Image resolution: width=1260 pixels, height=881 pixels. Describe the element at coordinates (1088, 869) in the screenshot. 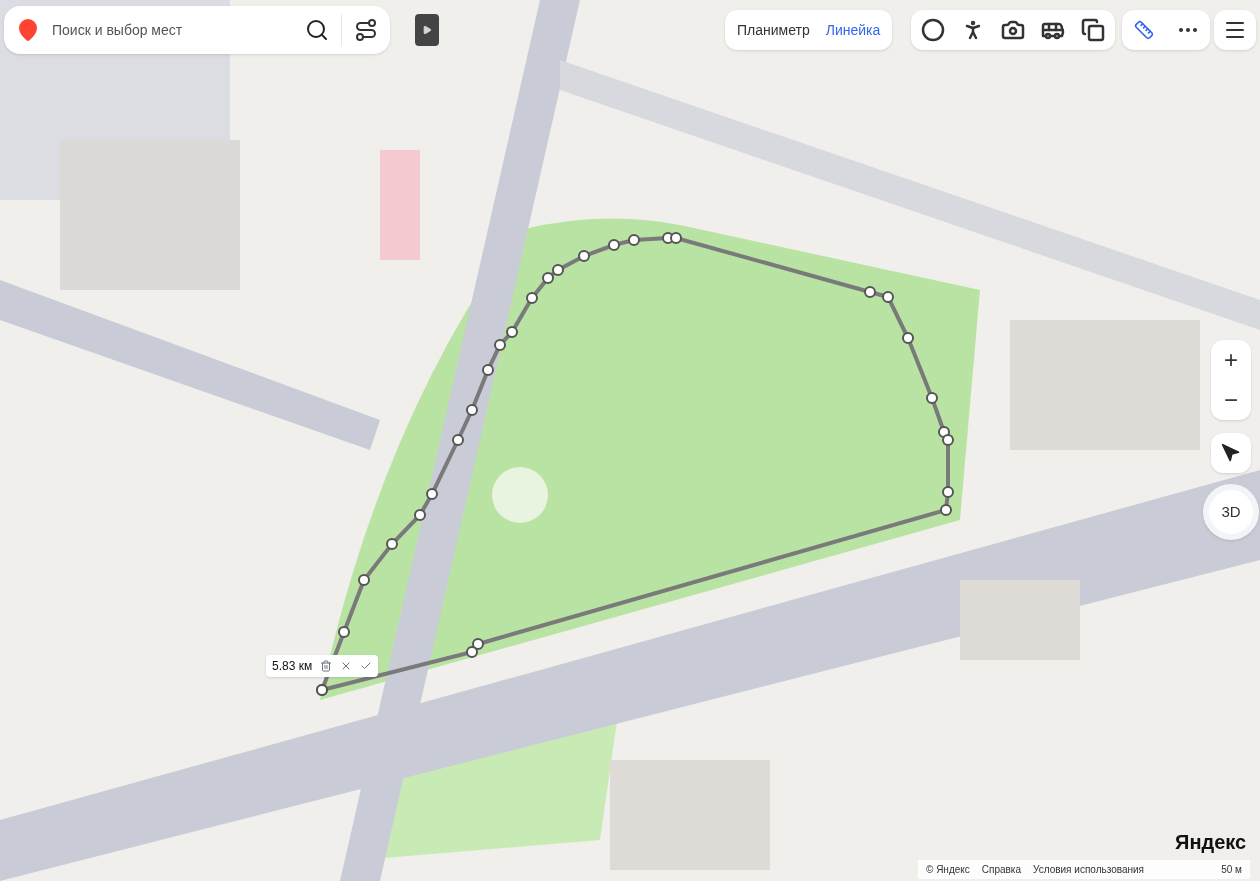

I see `footer-link: Условия использования` at that location.